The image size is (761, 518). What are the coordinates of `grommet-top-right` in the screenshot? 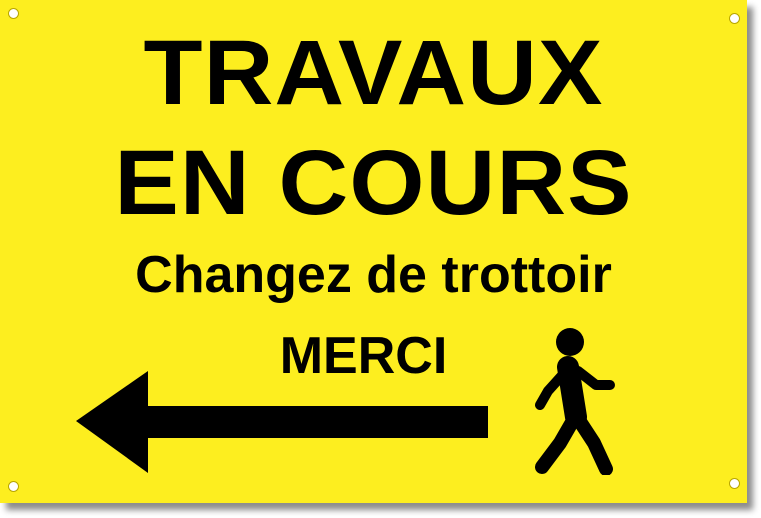 It's located at (734, 18).